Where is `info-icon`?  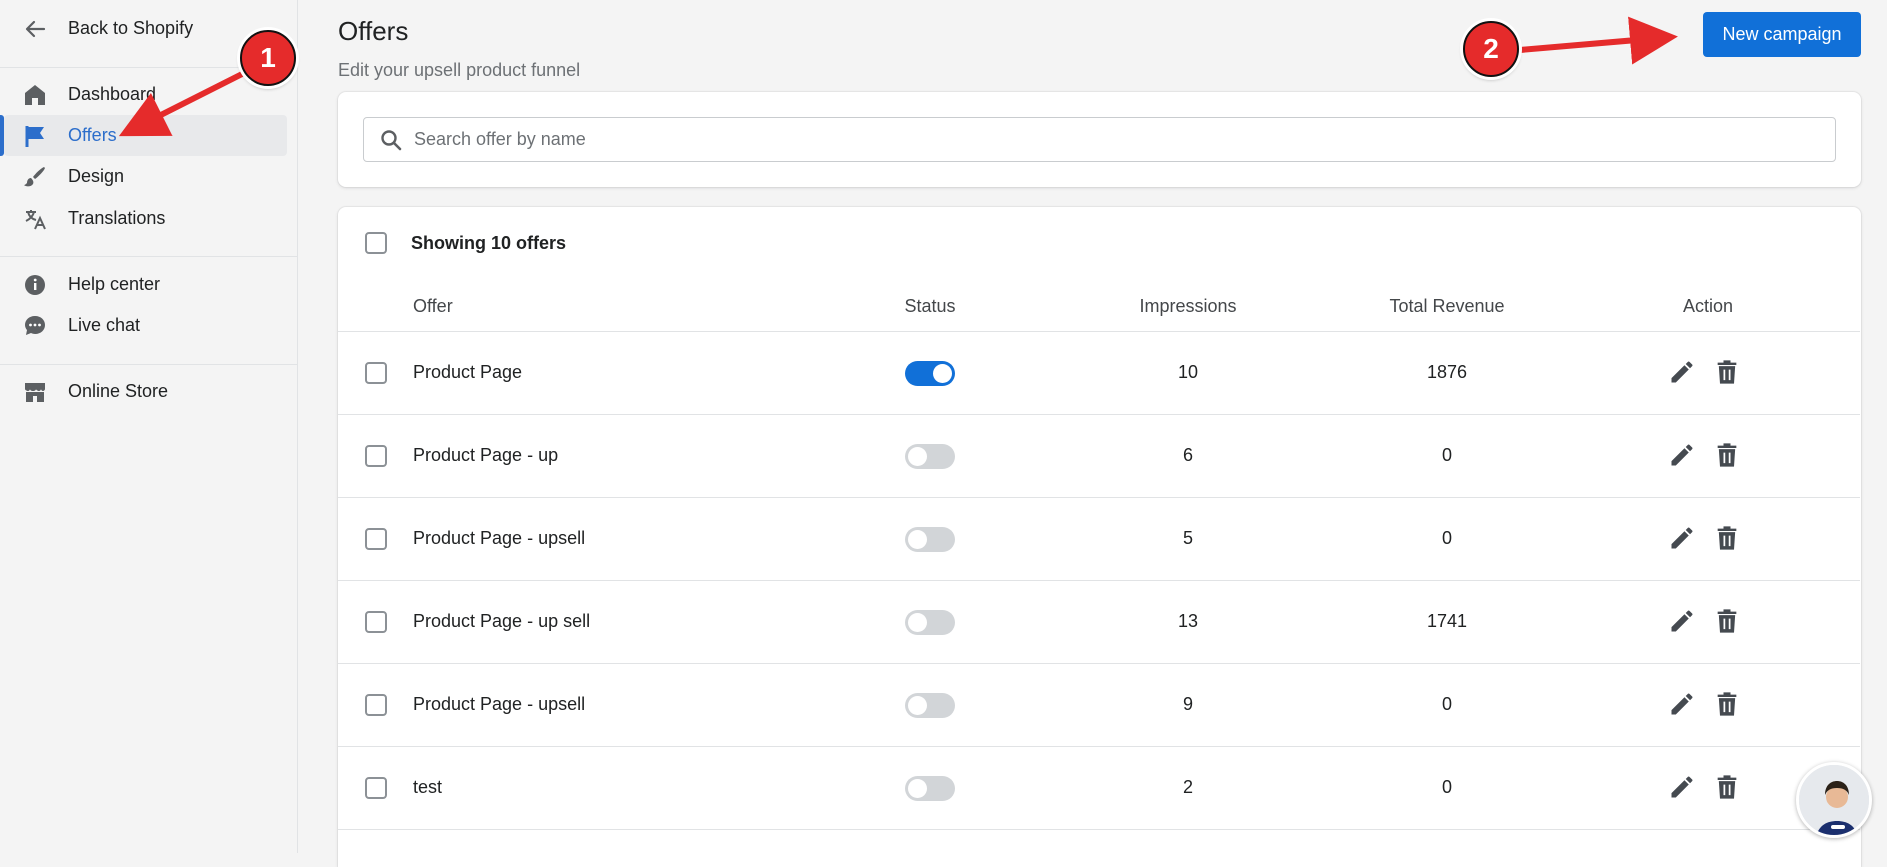
info-icon is located at coordinates (35, 285).